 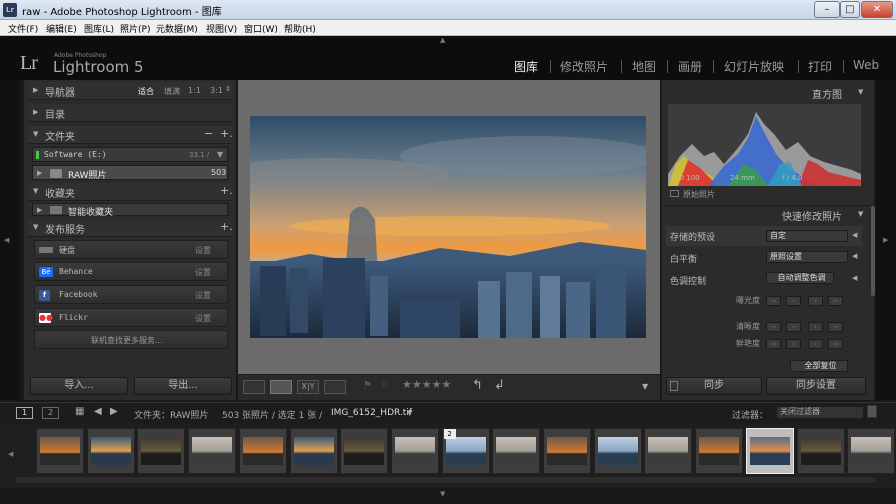 I want to click on clarity-down-large: ‹‹, so click(x=773, y=327).